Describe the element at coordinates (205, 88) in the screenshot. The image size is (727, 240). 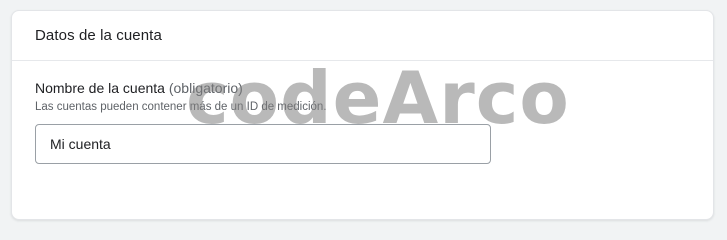
I see `required-note: (obligatorio)` at that location.